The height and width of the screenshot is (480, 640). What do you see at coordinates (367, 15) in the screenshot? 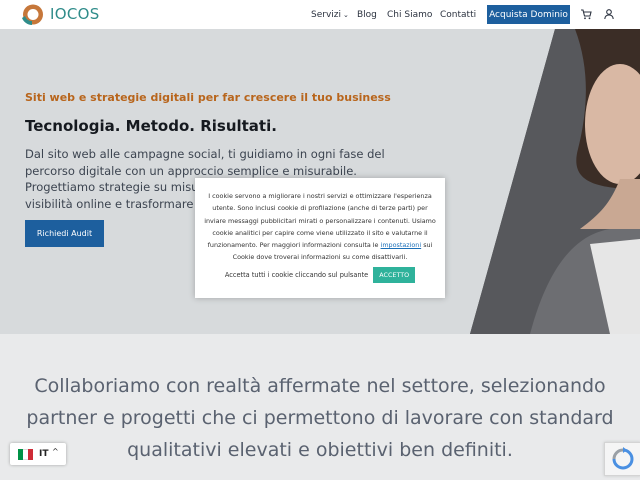
I see `nav-item-blog: Blog` at bounding box center [367, 15].